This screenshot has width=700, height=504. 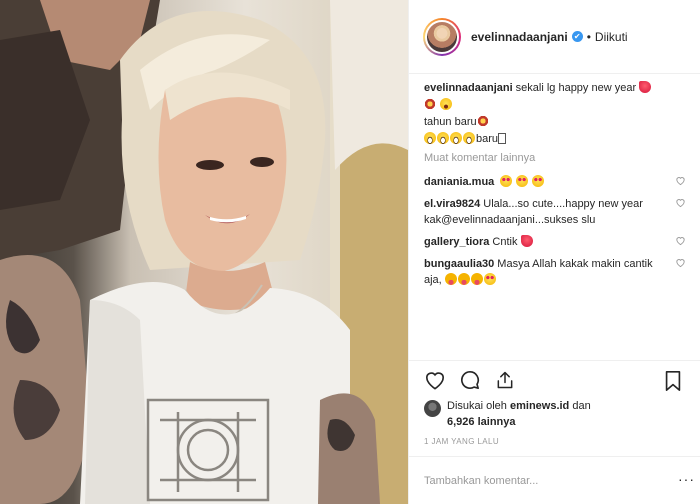 What do you see at coordinates (673, 381) in the screenshot?
I see `bookmark-icon` at bounding box center [673, 381].